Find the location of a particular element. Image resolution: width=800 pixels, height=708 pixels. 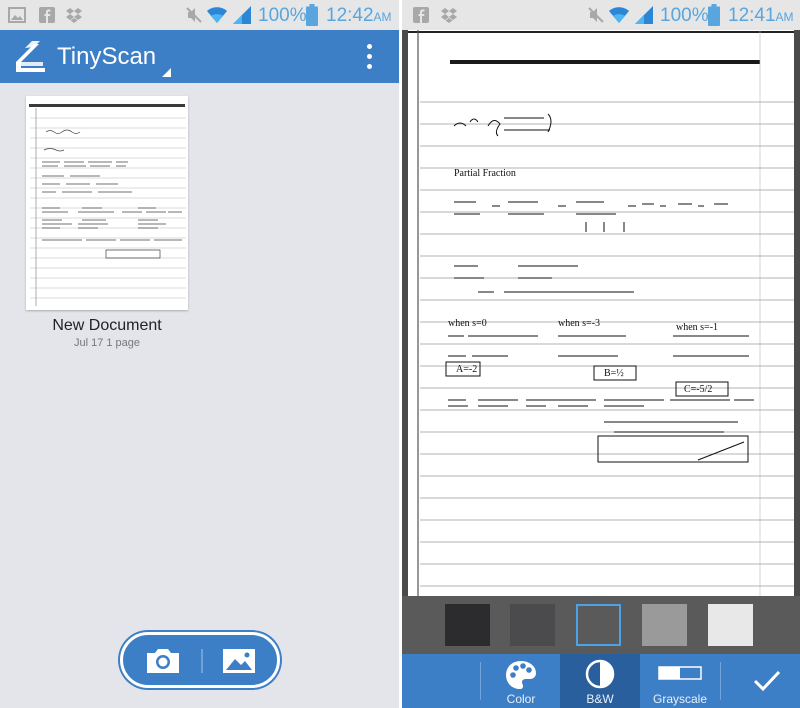

document-name: New Document is located at coordinates (107, 326).